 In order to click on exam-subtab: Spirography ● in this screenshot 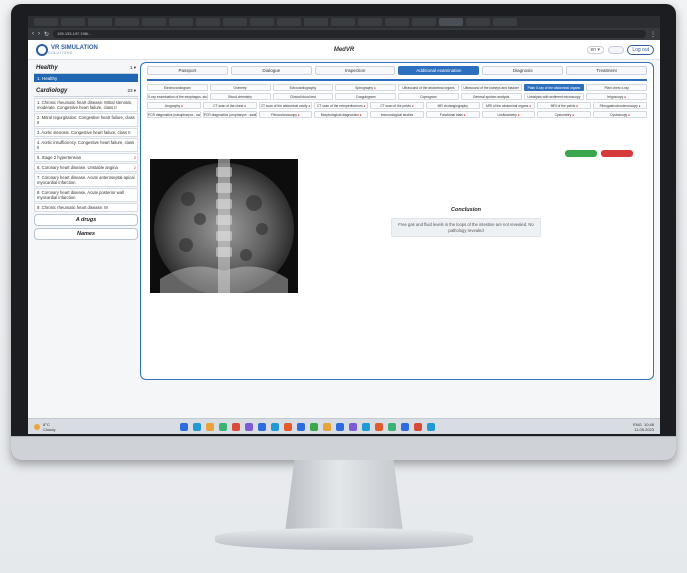, I will do `click(365, 87)`.